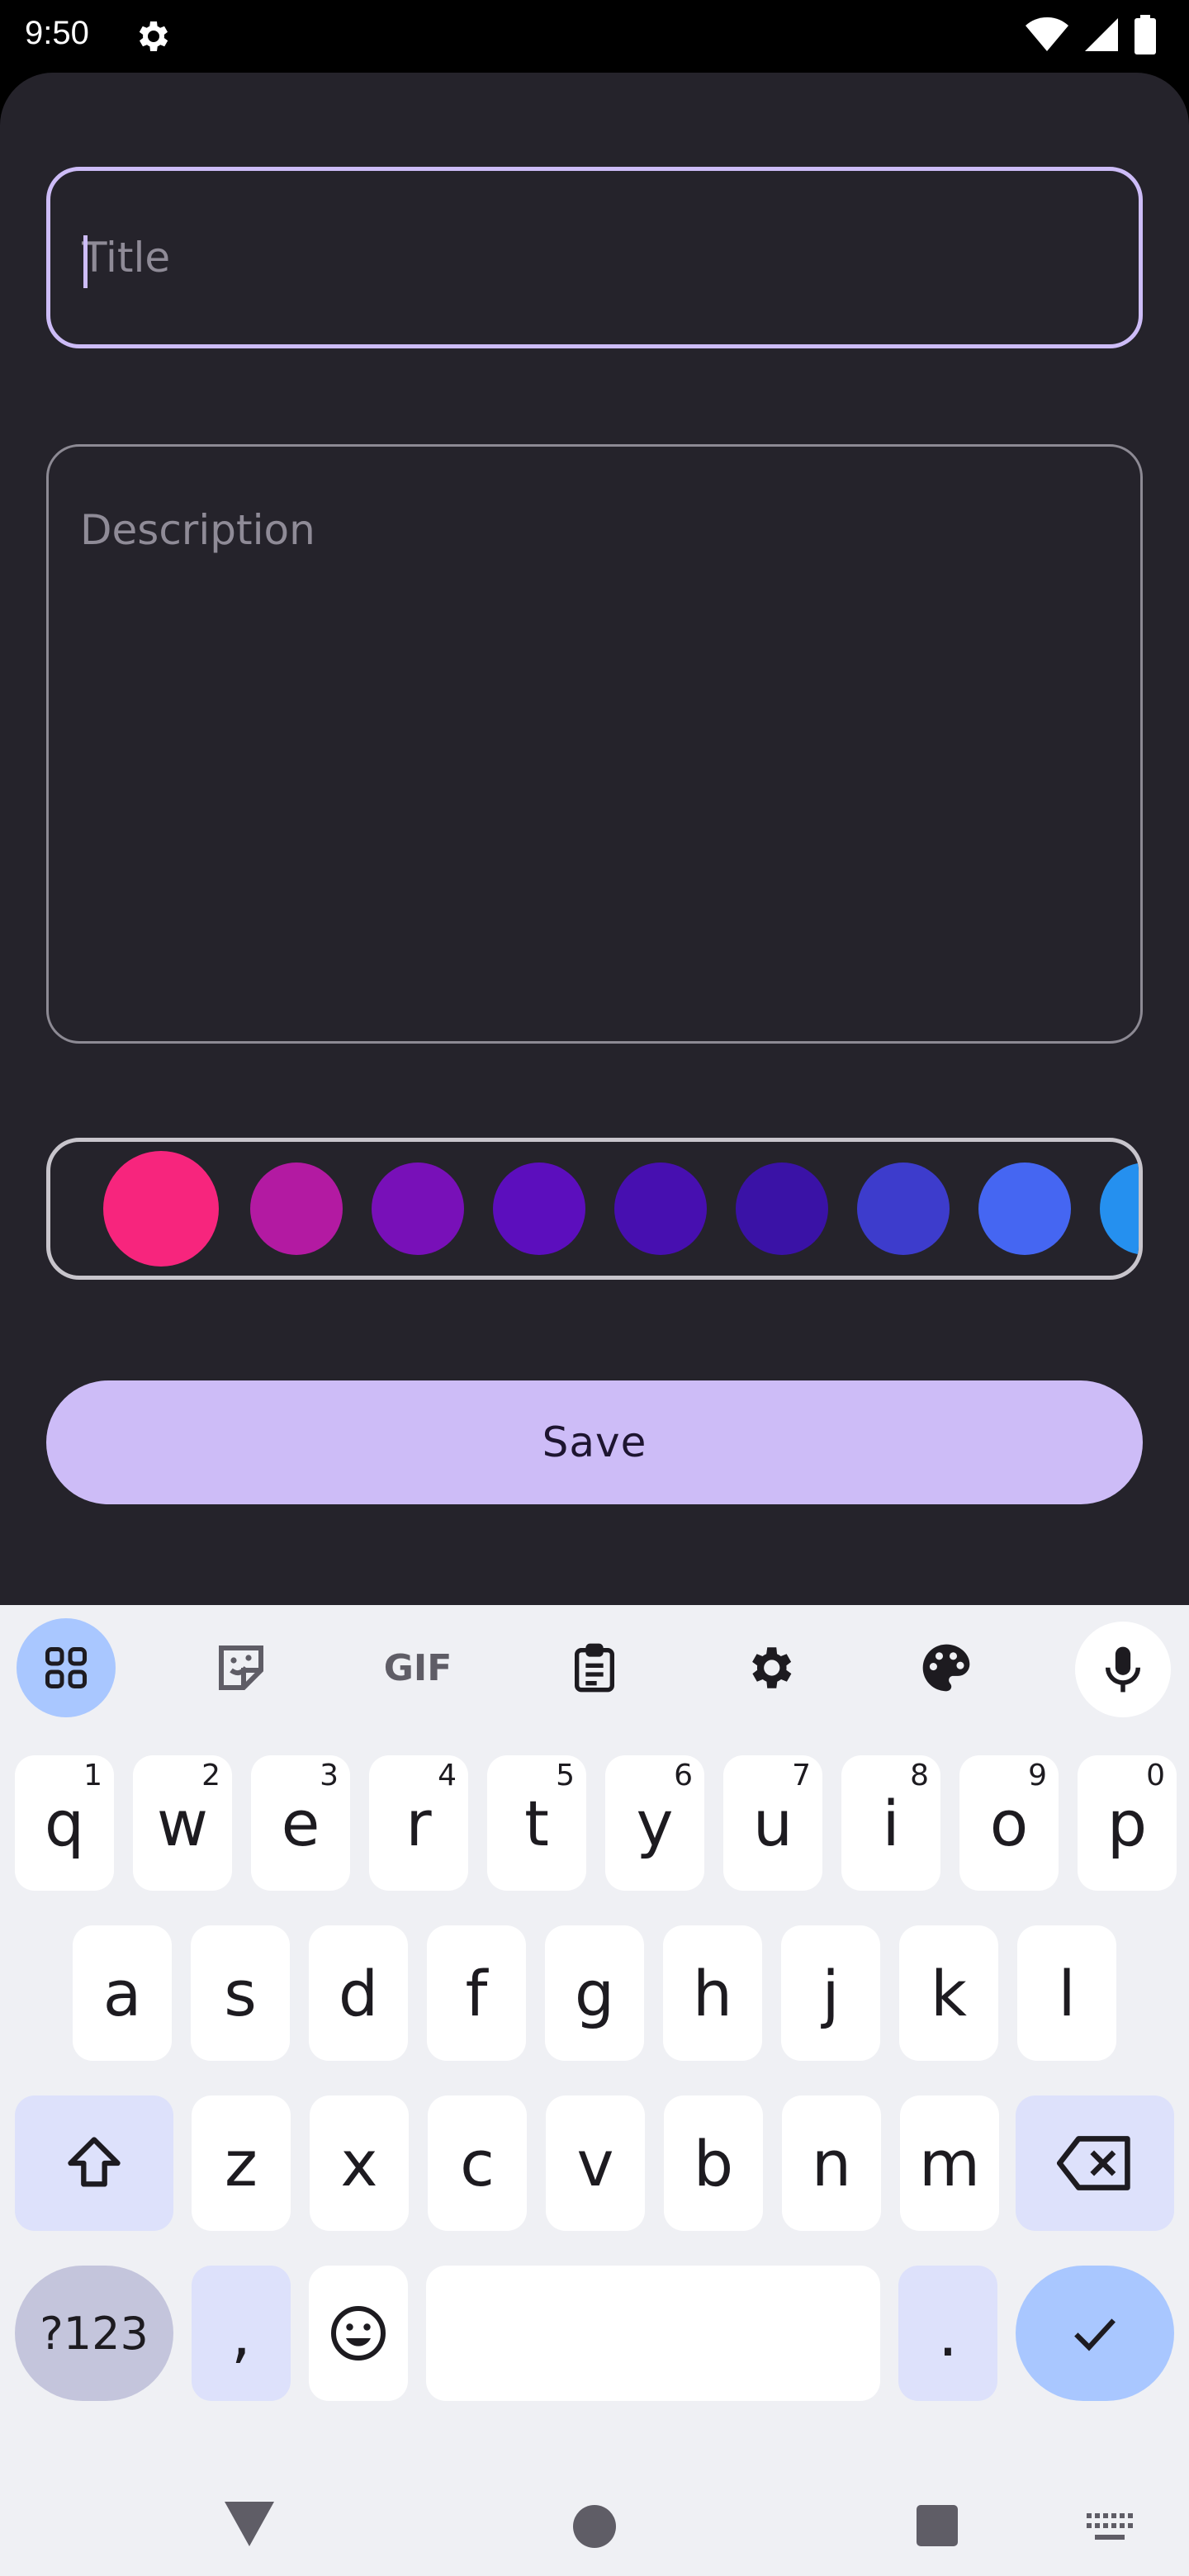 This screenshot has height=2576, width=1189. Describe the element at coordinates (594, 1993) in the screenshot. I see `key-g: g` at that location.